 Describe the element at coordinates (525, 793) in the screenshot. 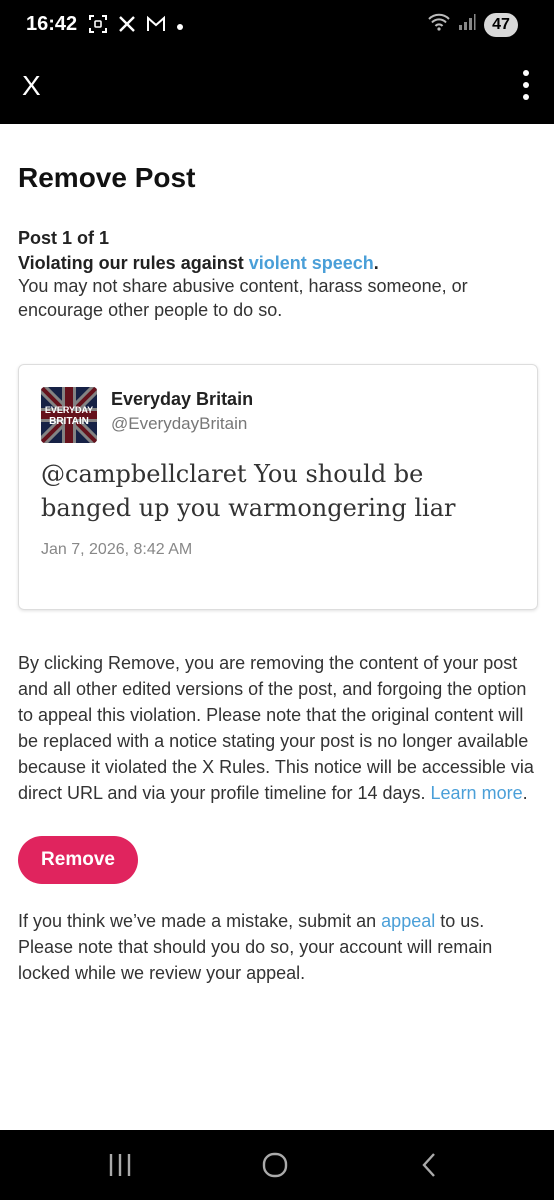

I see `notice-end: .` at that location.